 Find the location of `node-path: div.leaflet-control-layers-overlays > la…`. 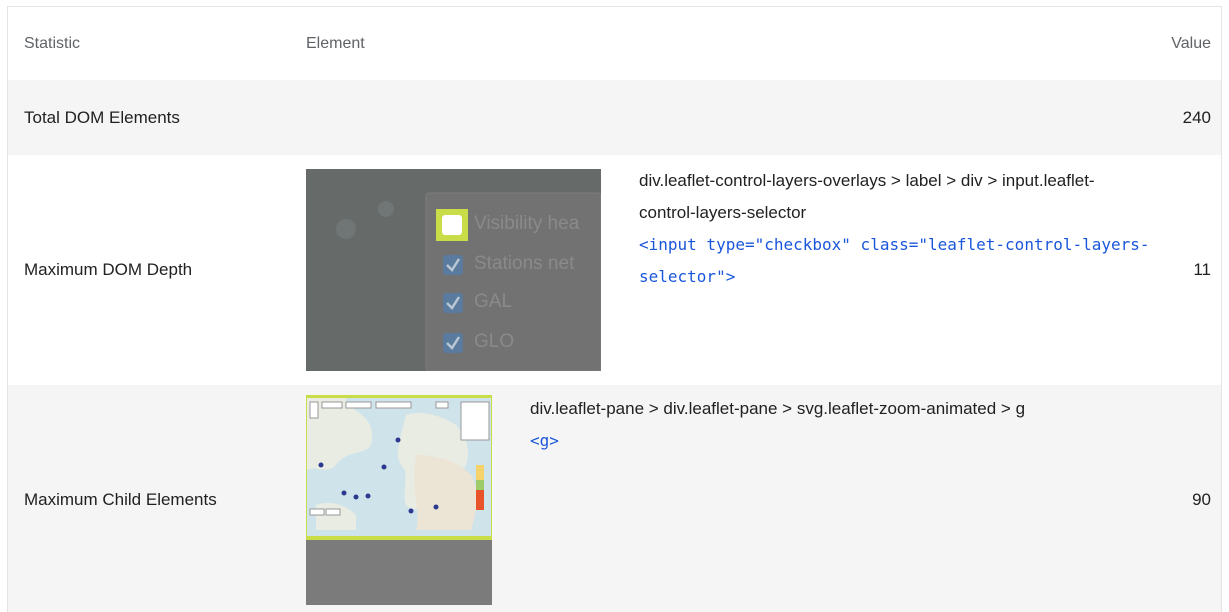

node-path: div.leaflet-control-layers-overlays > la… is located at coordinates (867, 196).